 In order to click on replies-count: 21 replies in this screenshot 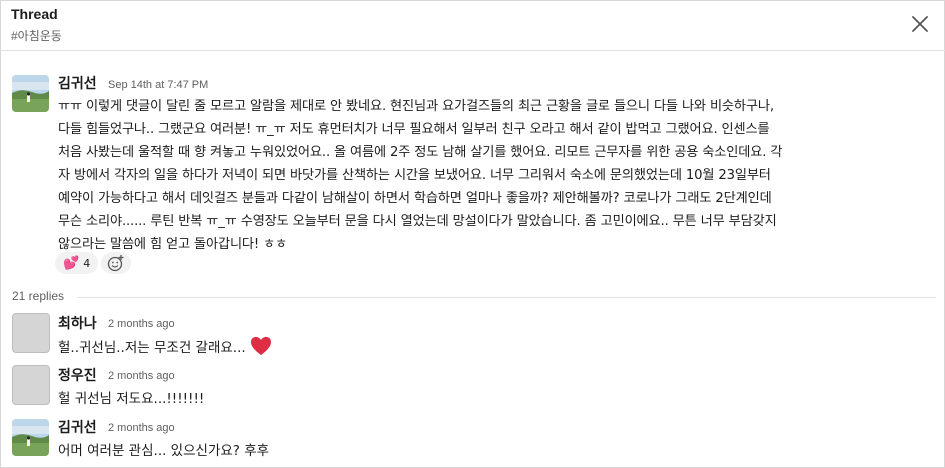, I will do `click(38, 296)`.